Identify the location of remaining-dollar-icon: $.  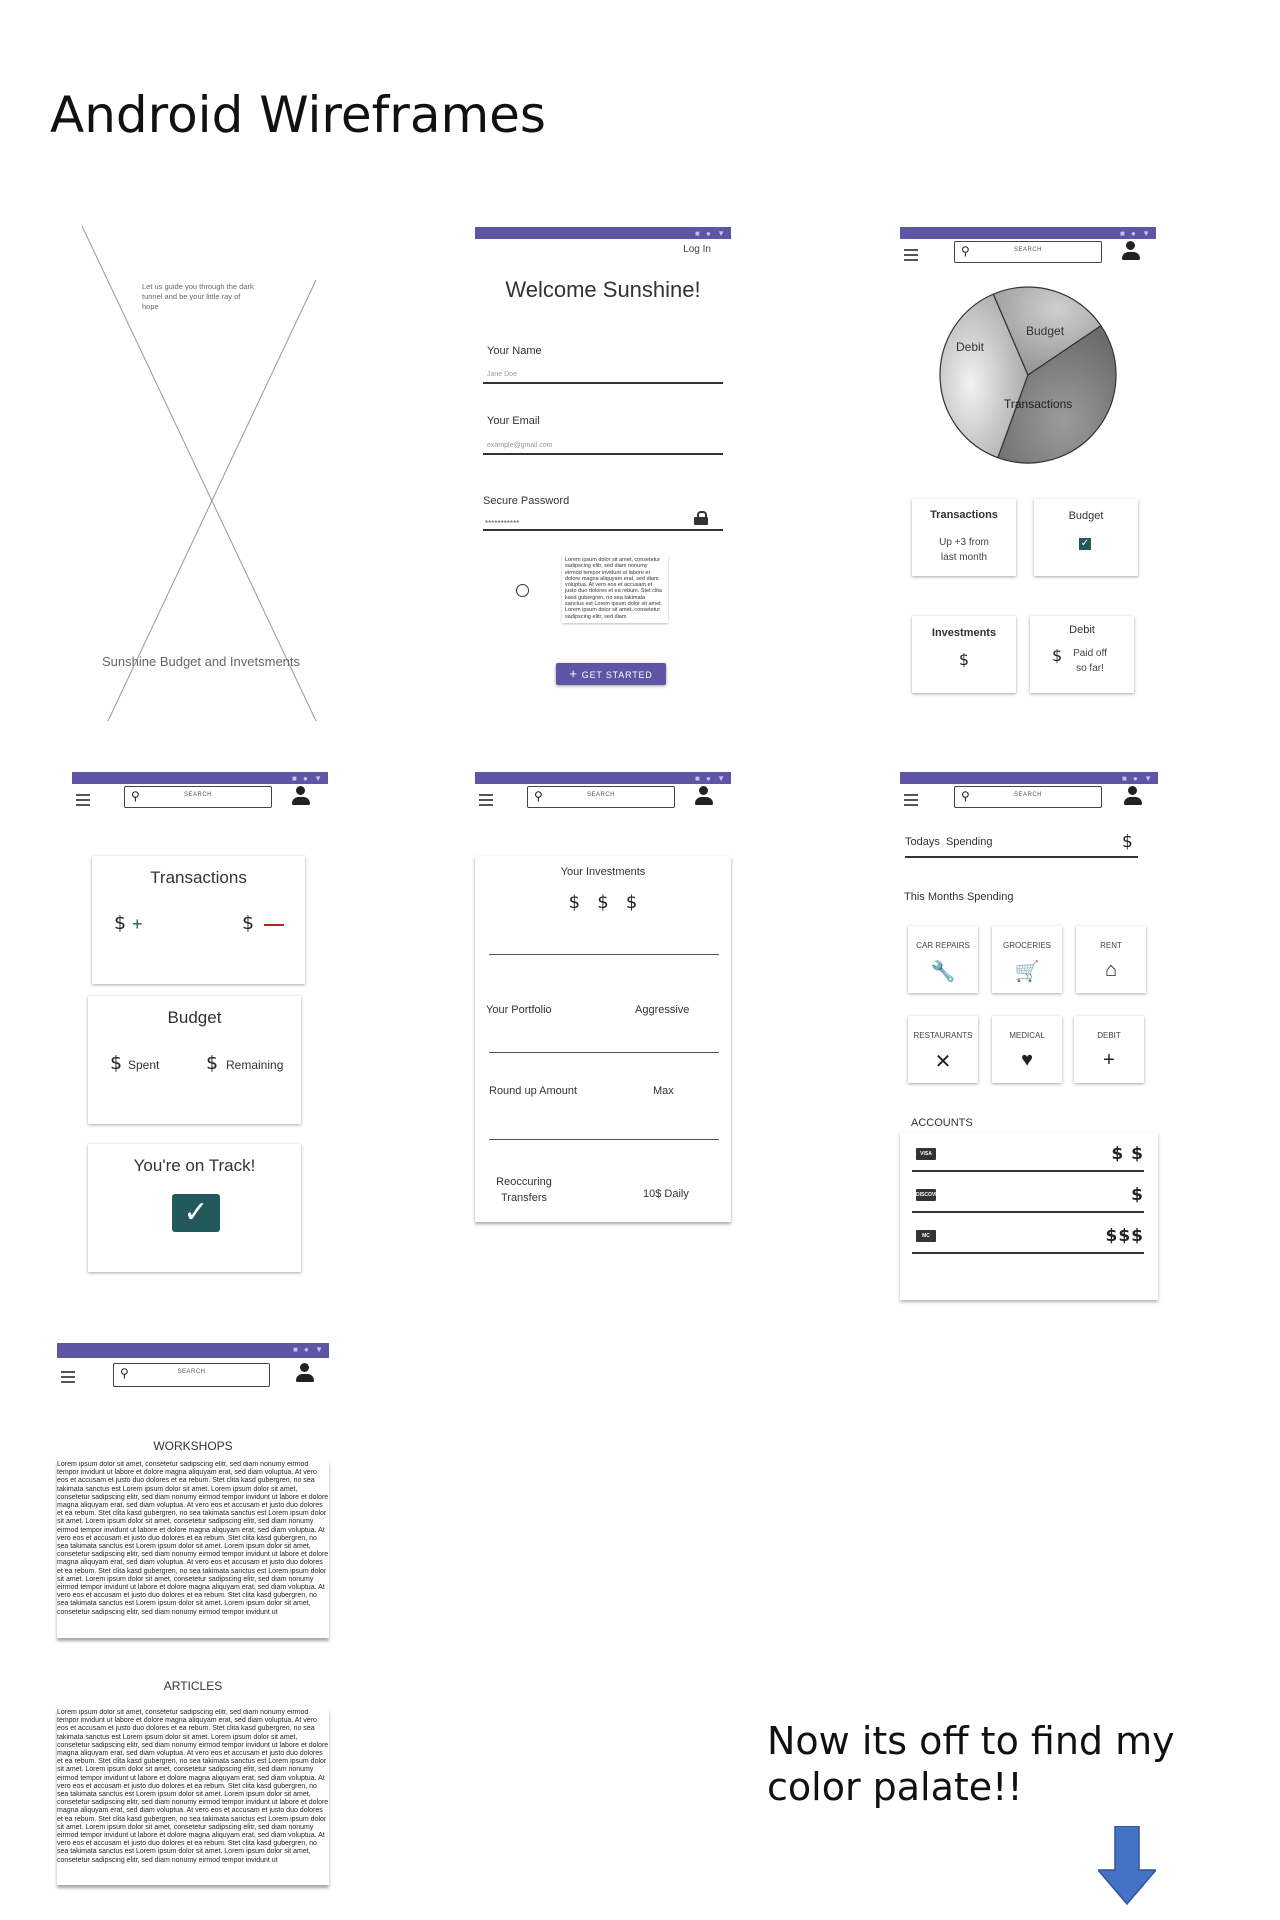
(212, 1063).